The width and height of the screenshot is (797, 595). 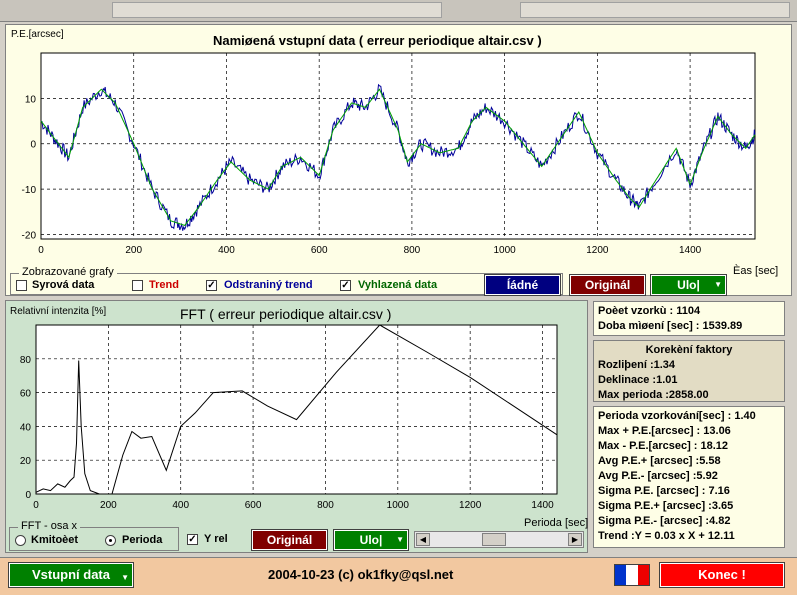 What do you see at coordinates (670, 326) in the screenshot?
I see `measure-duration: Doba mìøení [sec] : 1539.89` at bounding box center [670, 326].